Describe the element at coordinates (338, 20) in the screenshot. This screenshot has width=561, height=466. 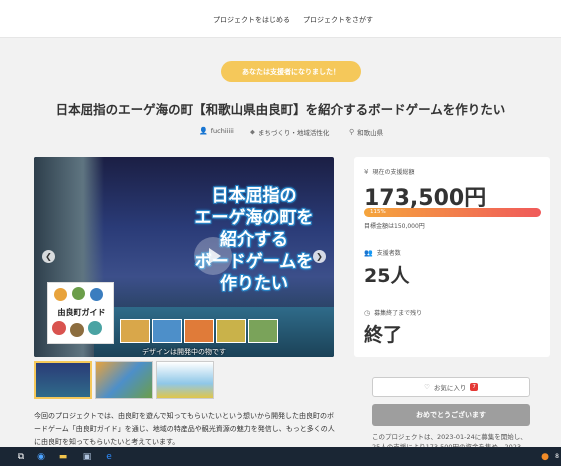
I see `nav-find-project-link: プロジェクトをさがす` at that location.